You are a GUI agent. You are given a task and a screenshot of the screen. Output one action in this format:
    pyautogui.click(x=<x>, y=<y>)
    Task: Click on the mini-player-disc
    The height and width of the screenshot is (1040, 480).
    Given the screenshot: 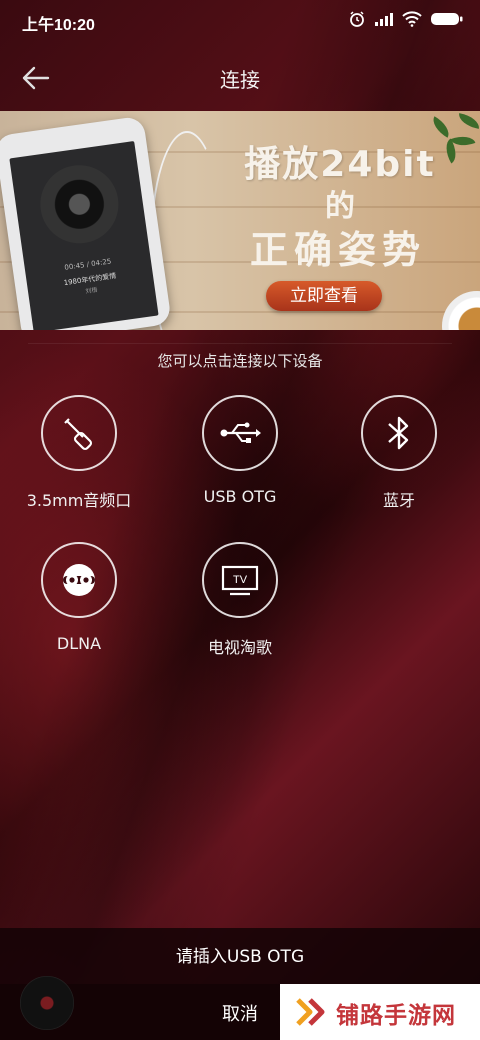 What is the action you would take?
    pyautogui.click(x=47, y=1003)
    